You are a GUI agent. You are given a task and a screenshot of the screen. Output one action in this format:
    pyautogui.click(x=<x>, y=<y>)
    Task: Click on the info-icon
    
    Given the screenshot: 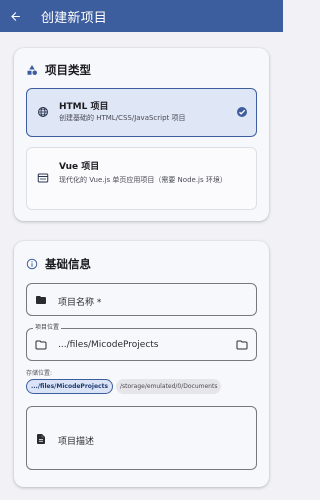 What is the action you would take?
    pyautogui.click(x=32, y=264)
    